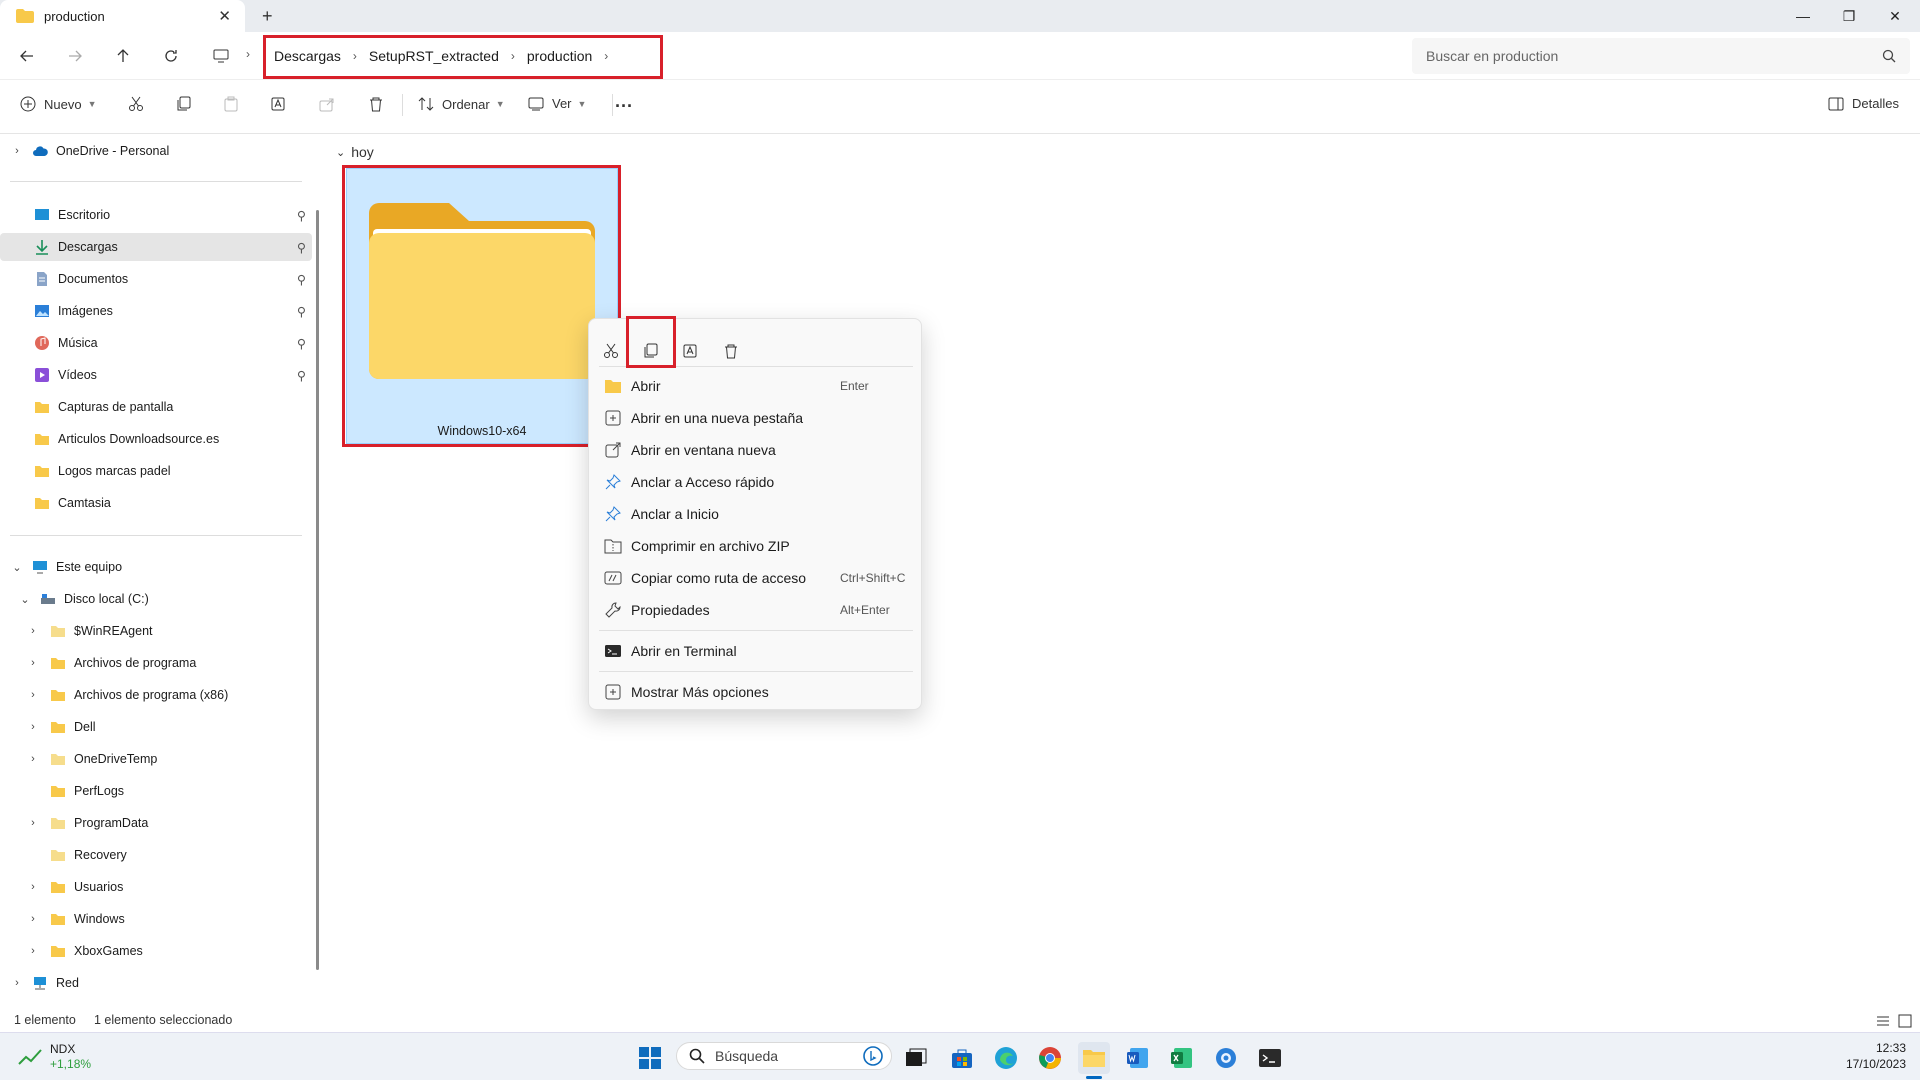 Image resolution: width=1920 pixels, height=1080 pixels. What do you see at coordinates (756, 482) in the screenshot?
I see `menu-item-anclar-acceso: Anclar a Acceso rápido` at bounding box center [756, 482].